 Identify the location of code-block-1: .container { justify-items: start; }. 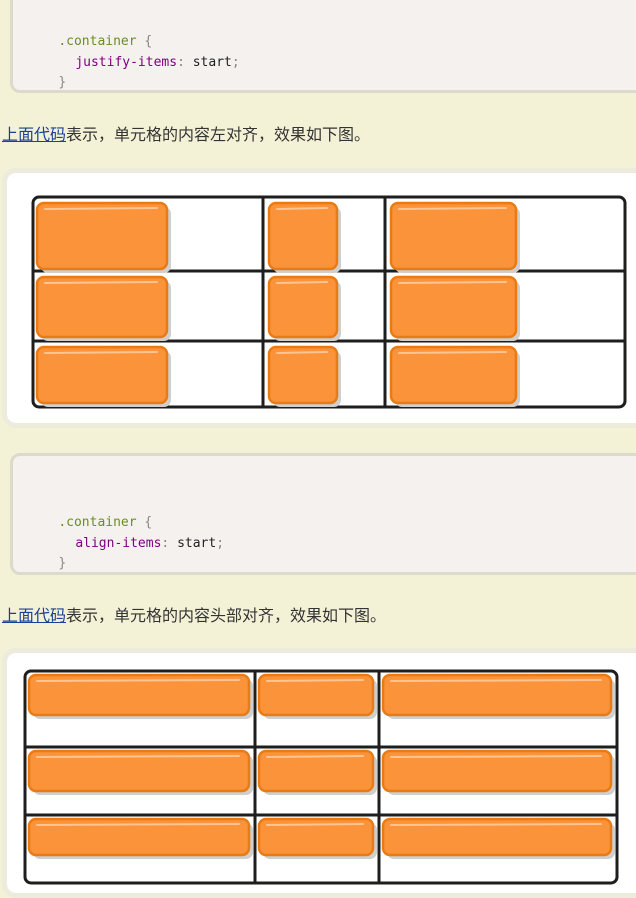
(323, 46).